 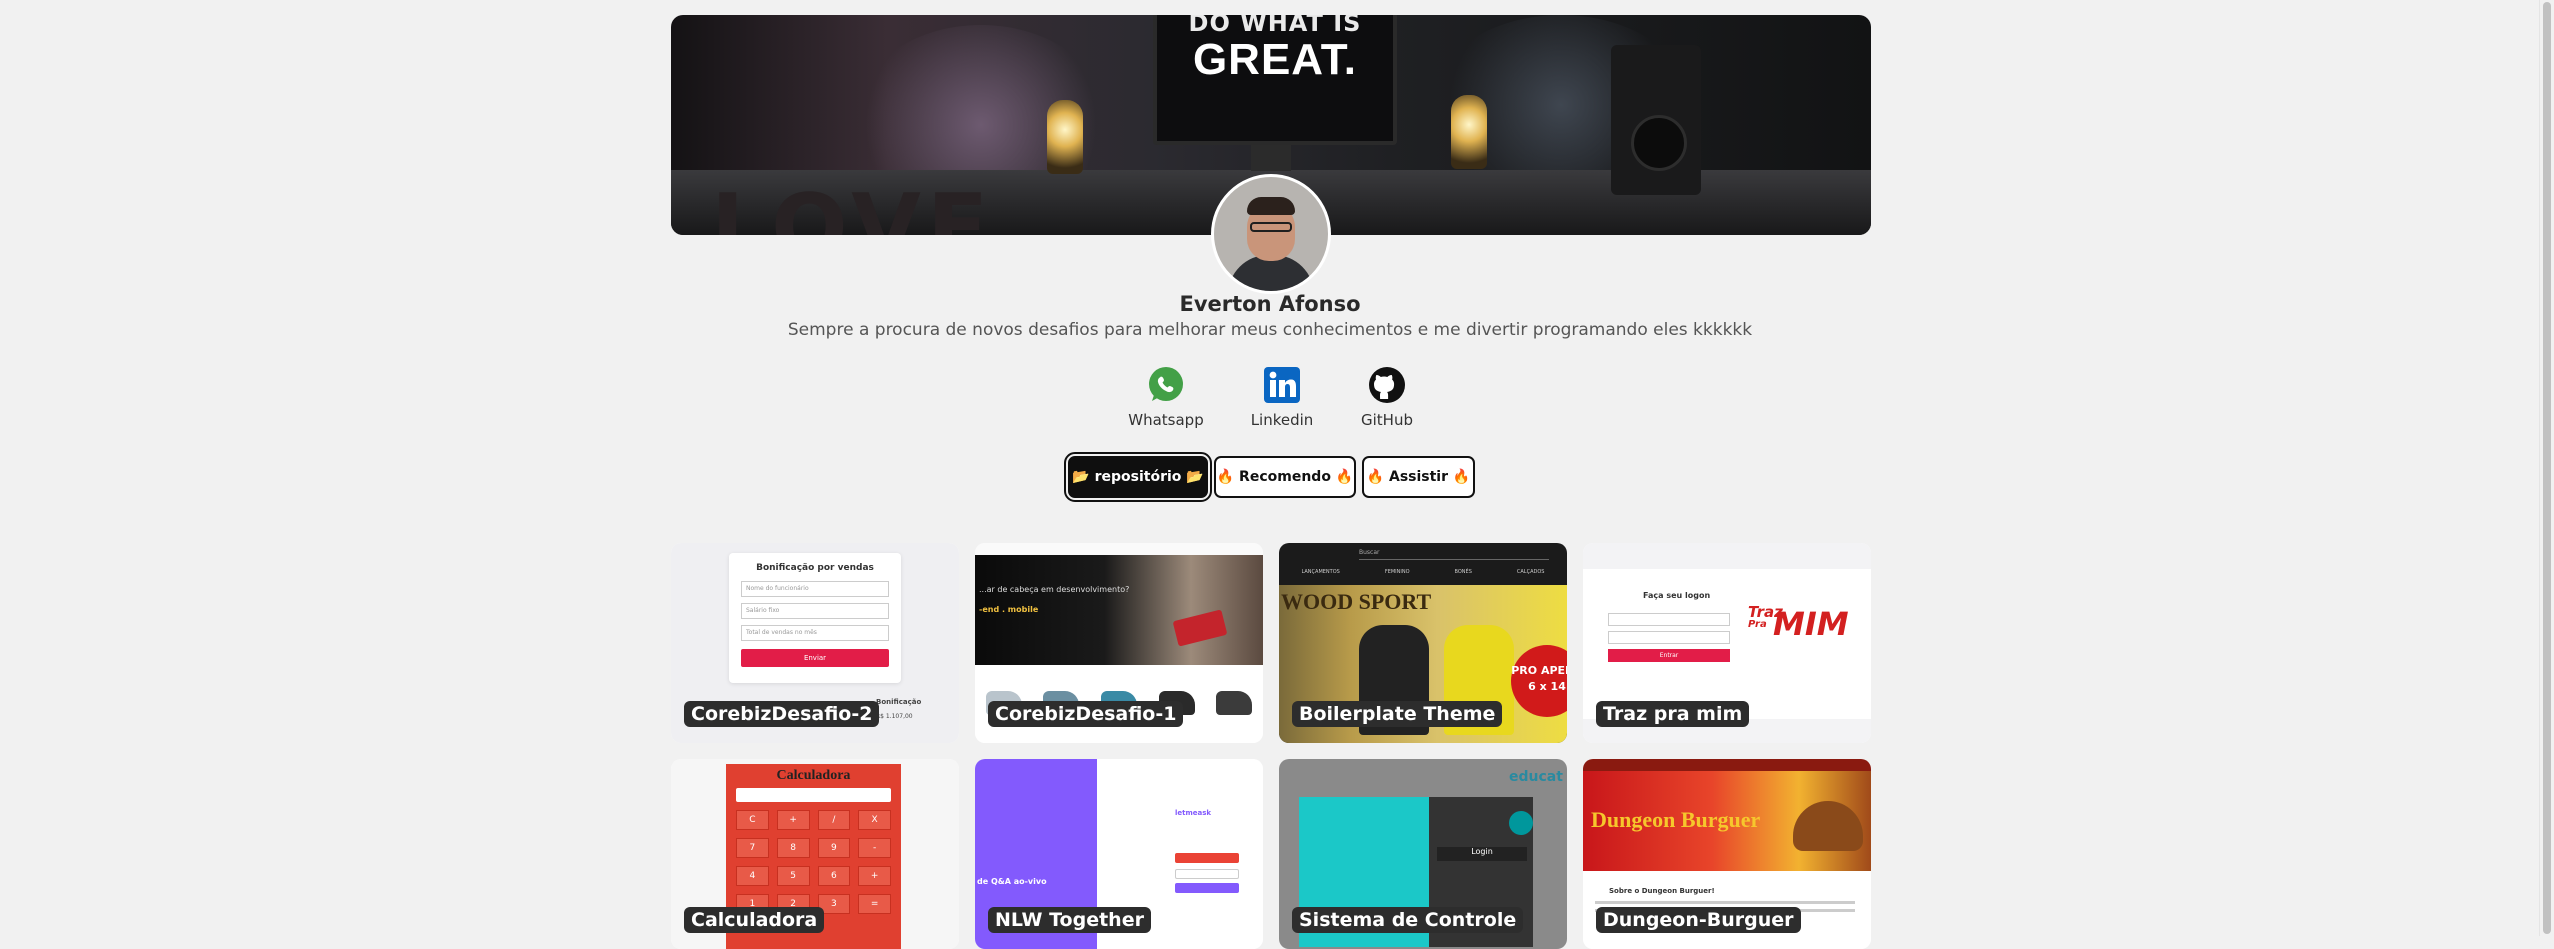 What do you see at coordinates (1275, 26) in the screenshot?
I see `banner-line-1: DO WHAT IS` at bounding box center [1275, 26].